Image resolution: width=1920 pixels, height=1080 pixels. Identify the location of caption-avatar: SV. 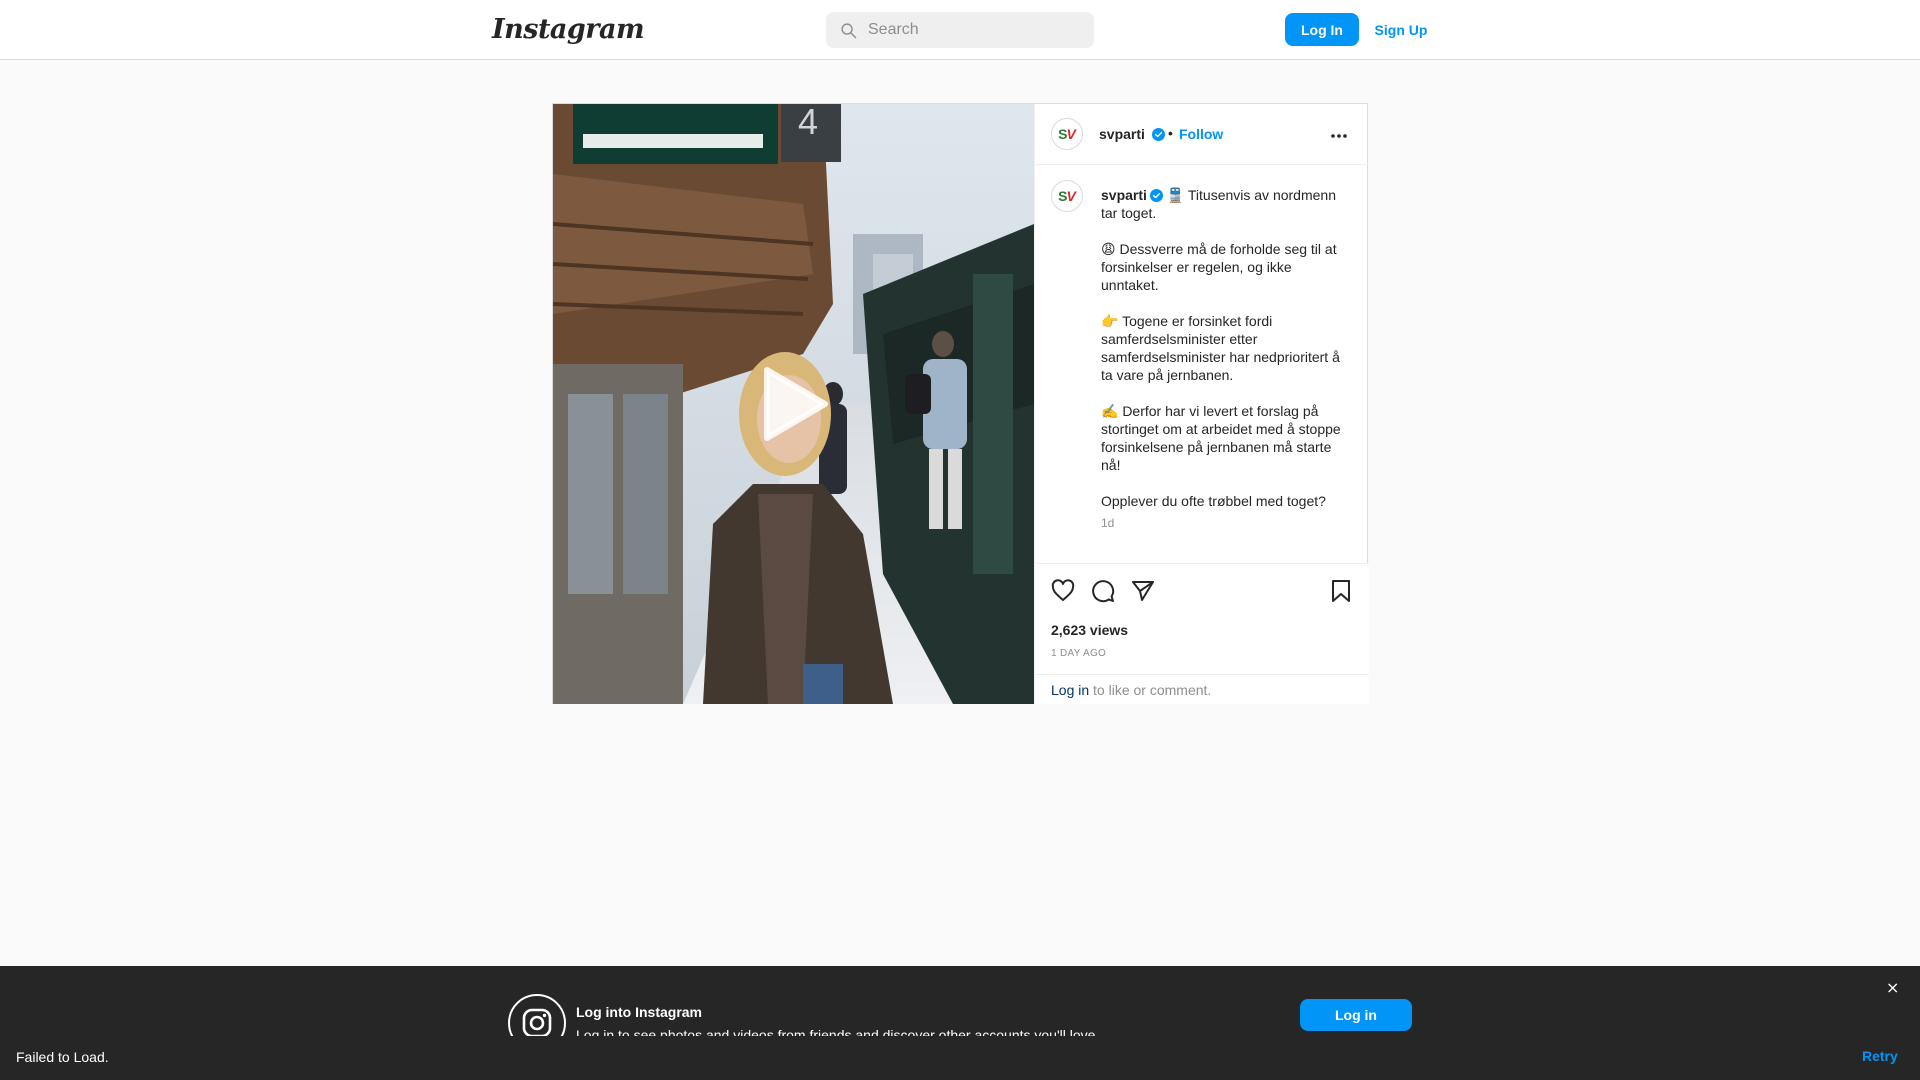
(1067, 196).